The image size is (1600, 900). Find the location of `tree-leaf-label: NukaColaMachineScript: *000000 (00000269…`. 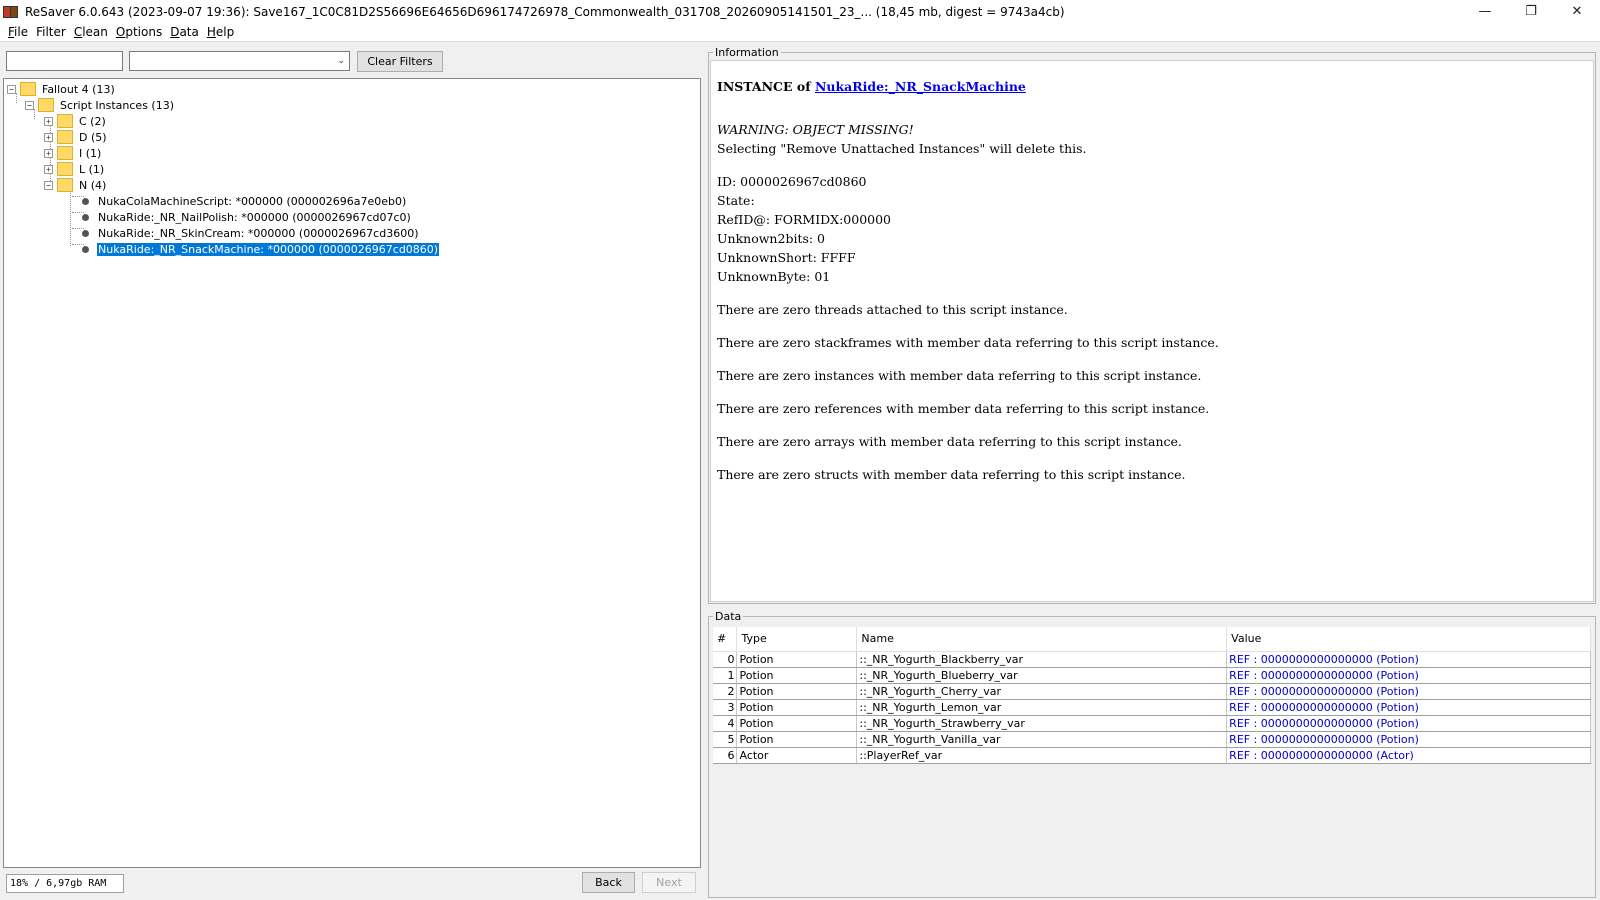

tree-leaf-label: NukaColaMachineScript: *000000 (00000269… is located at coordinates (252, 201).